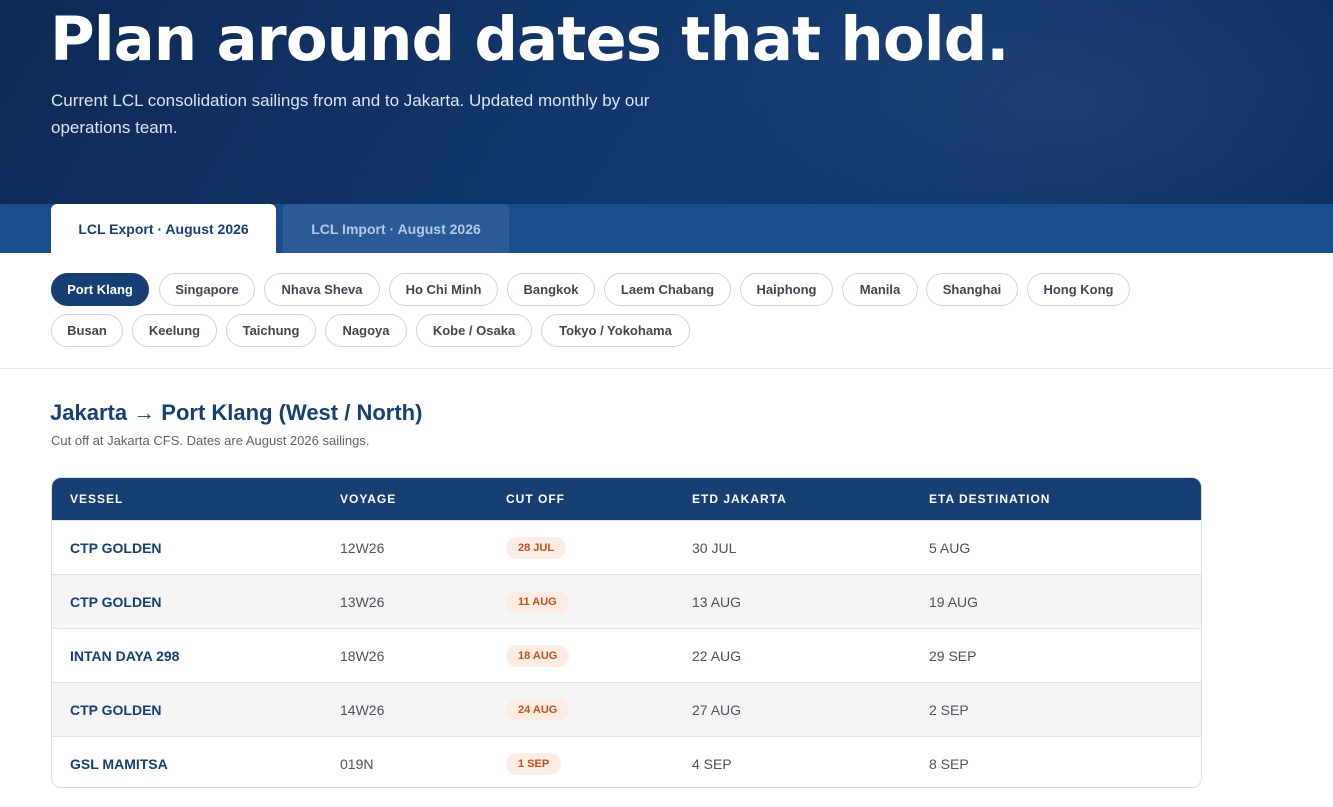  I want to click on table-row: CTP GOLDEN 13W26 11 AUG 13 AUG 19 AUG, so click(626, 601).